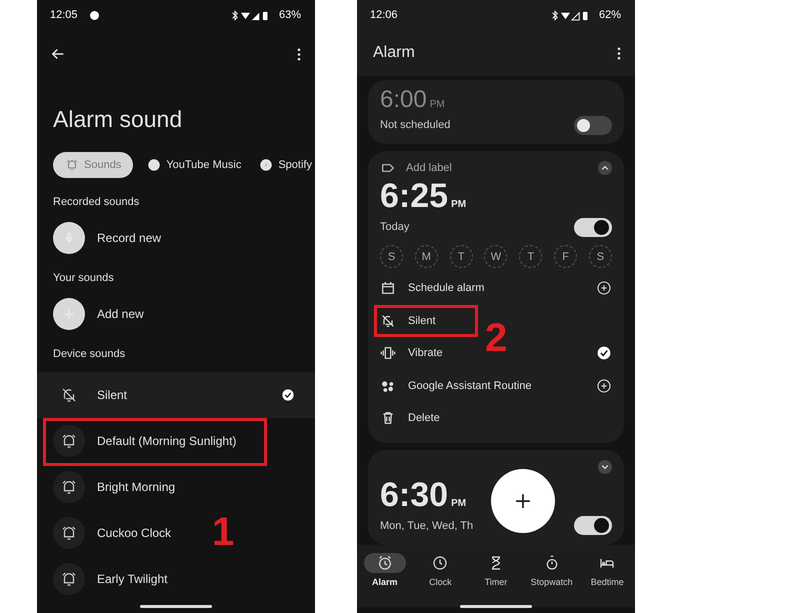 This screenshot has height=613, width=800. Describe the element at coordinates (289, 15) in the screenshot. I see `battery-percent: 63%` at that location.